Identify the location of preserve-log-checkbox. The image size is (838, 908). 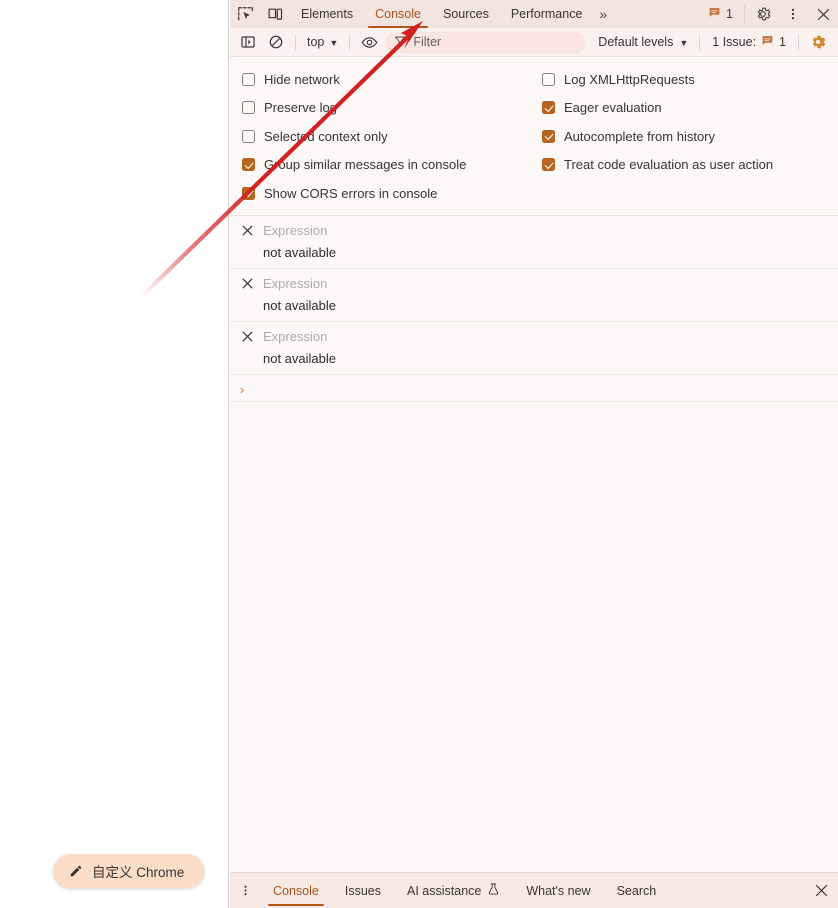
(248, 108).